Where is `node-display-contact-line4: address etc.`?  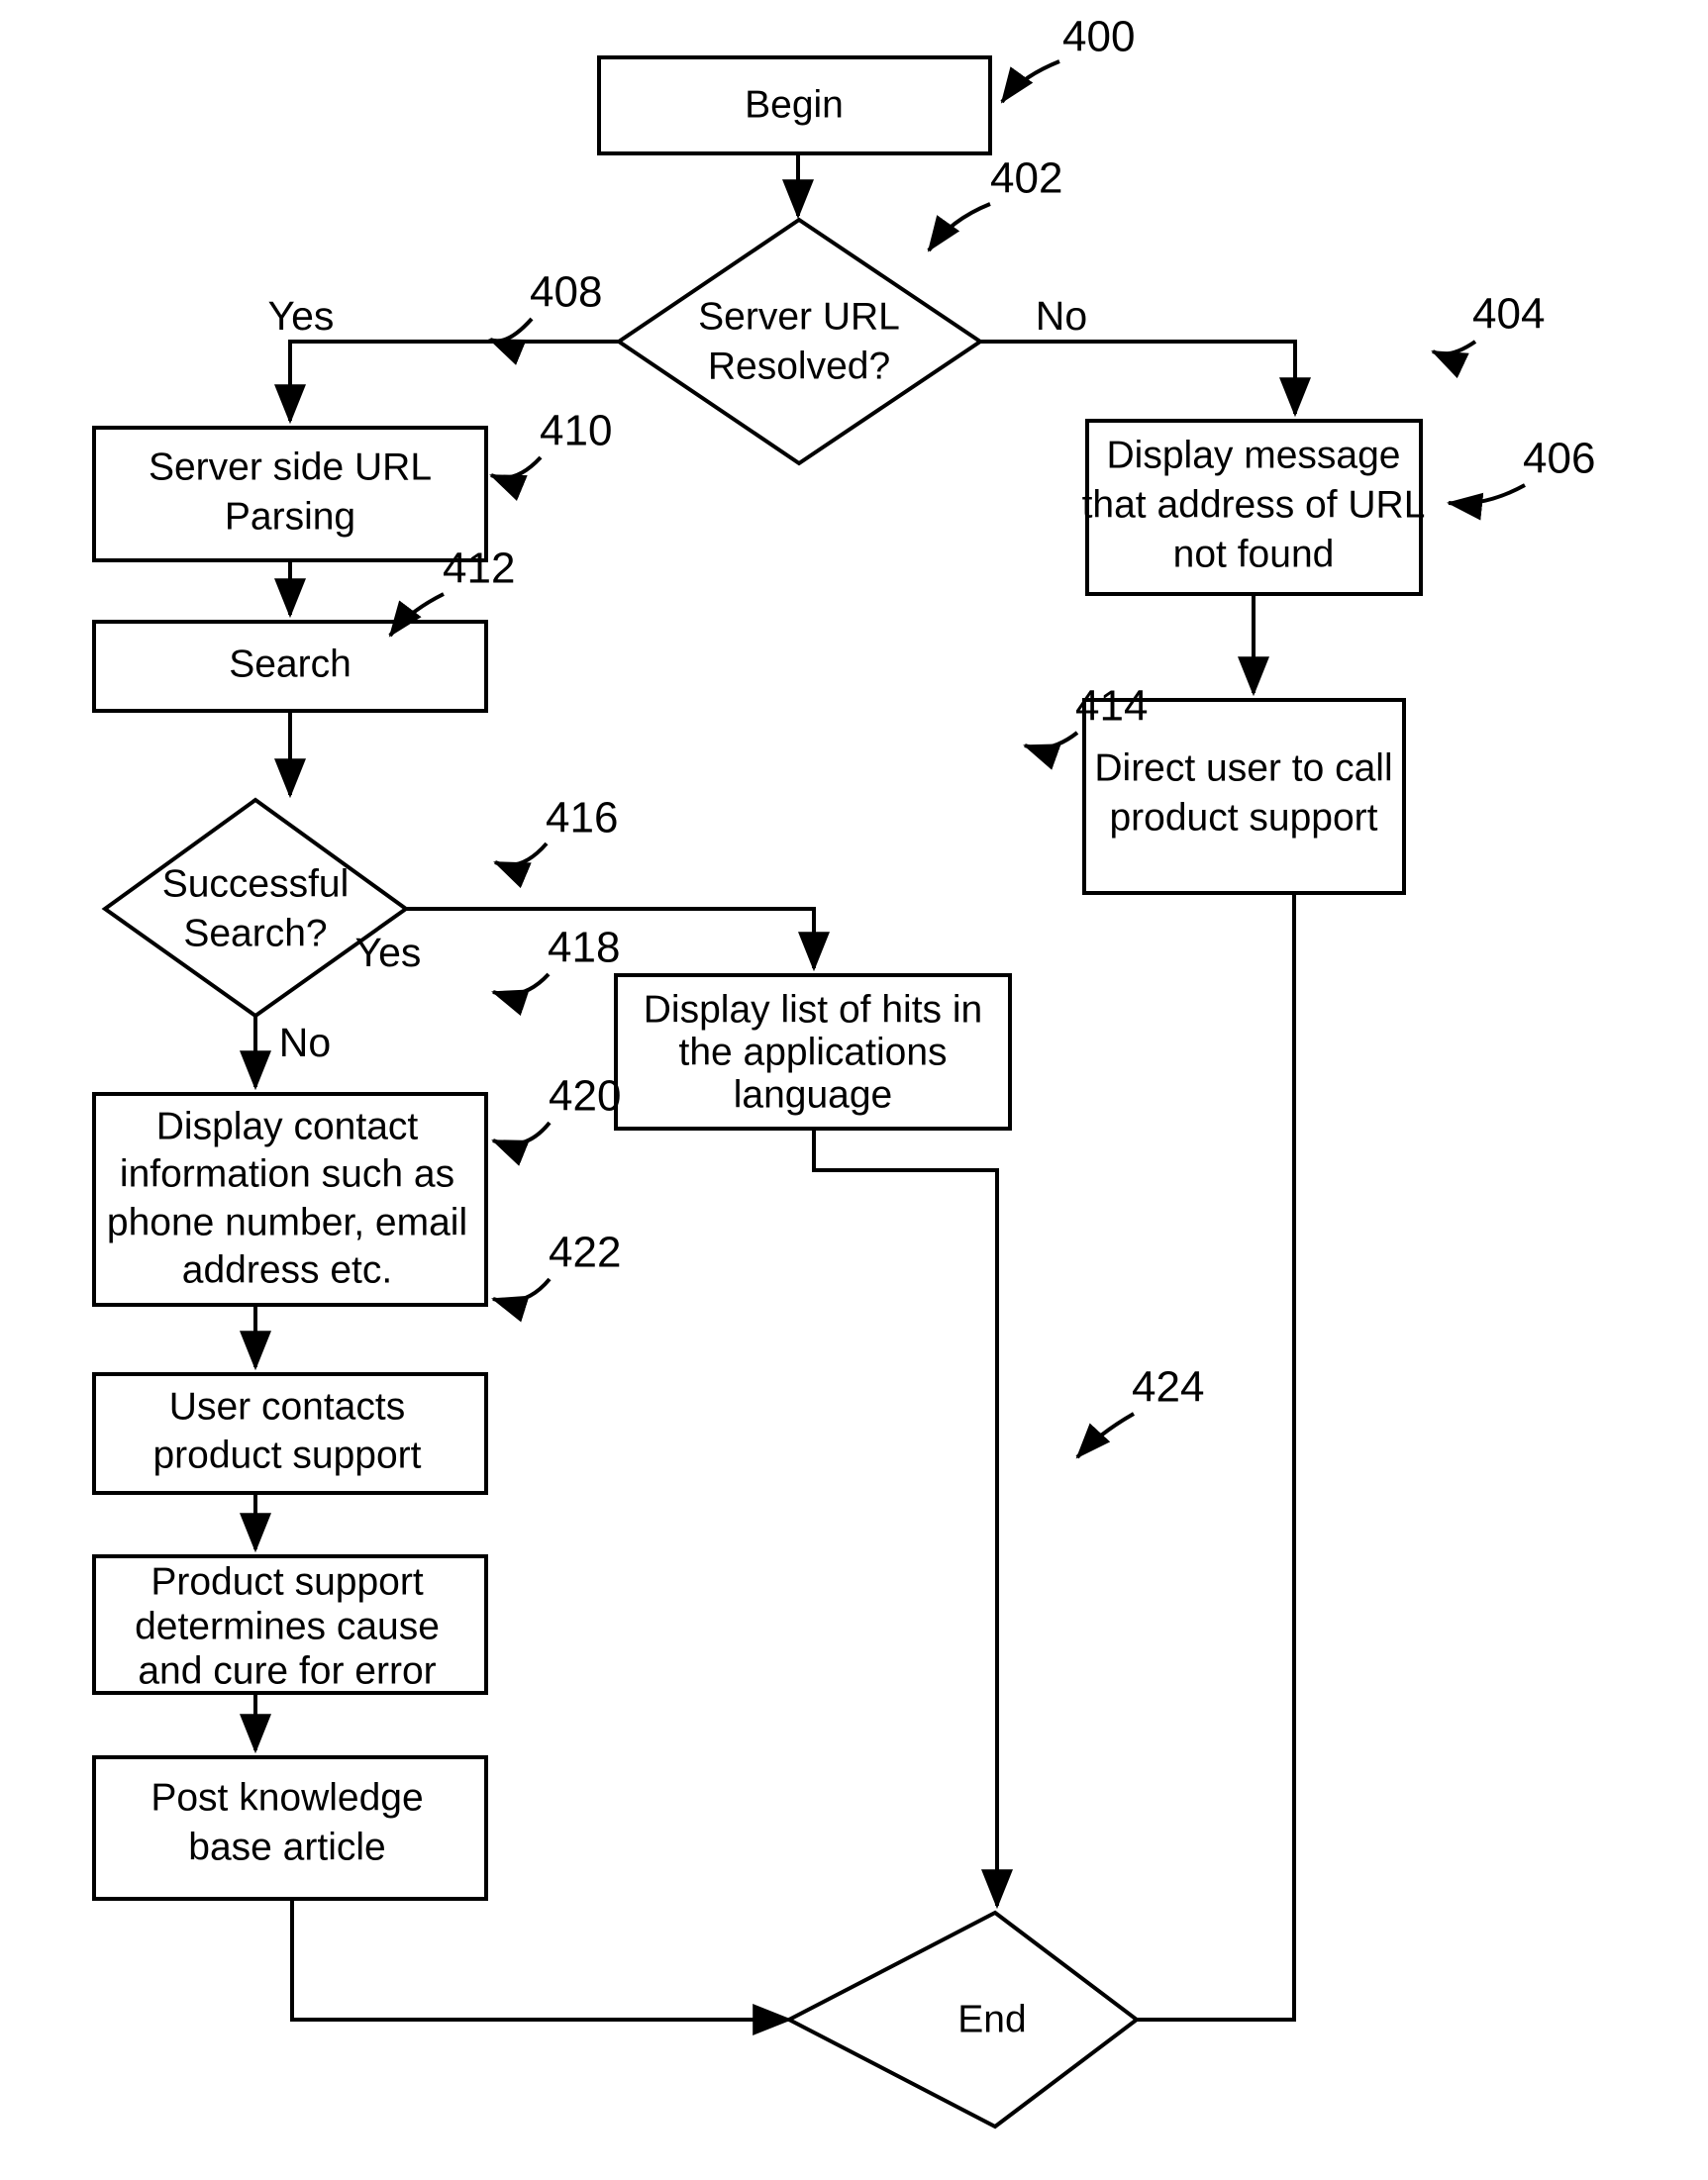
node-display-contact-line4: address etc. is located at coordinates (287, 1269).